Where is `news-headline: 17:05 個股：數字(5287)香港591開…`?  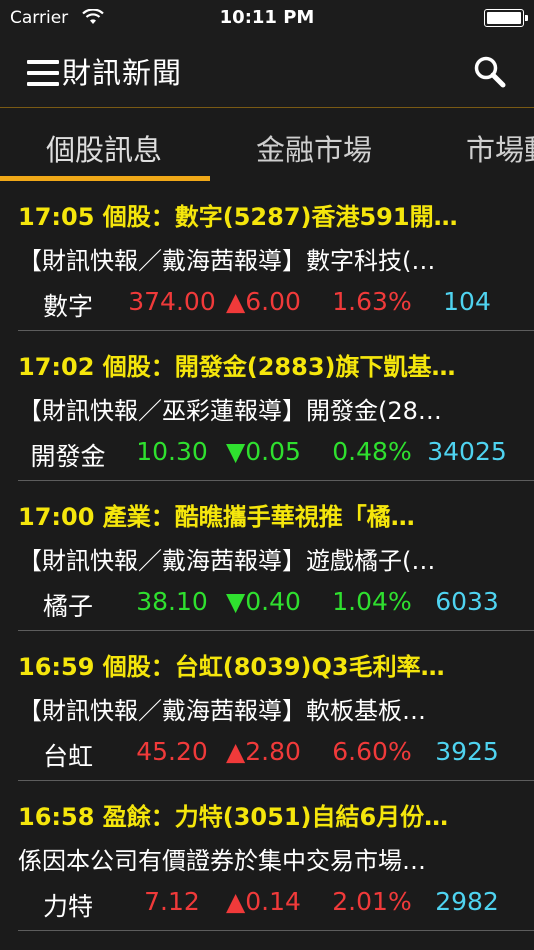
news-headline: 17:05 個股：數字(5287)香港591開… is located at coordinates (238, 217).